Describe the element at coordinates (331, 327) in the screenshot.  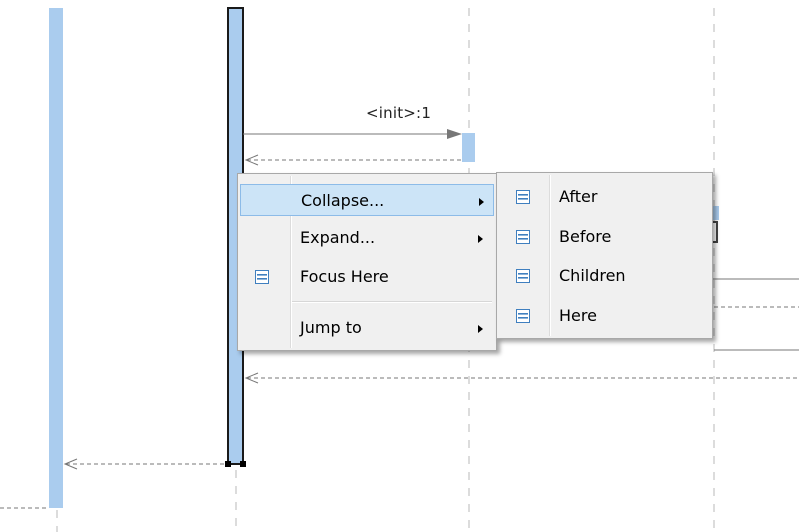
I see `menu-item-label: Jump to` at that location.